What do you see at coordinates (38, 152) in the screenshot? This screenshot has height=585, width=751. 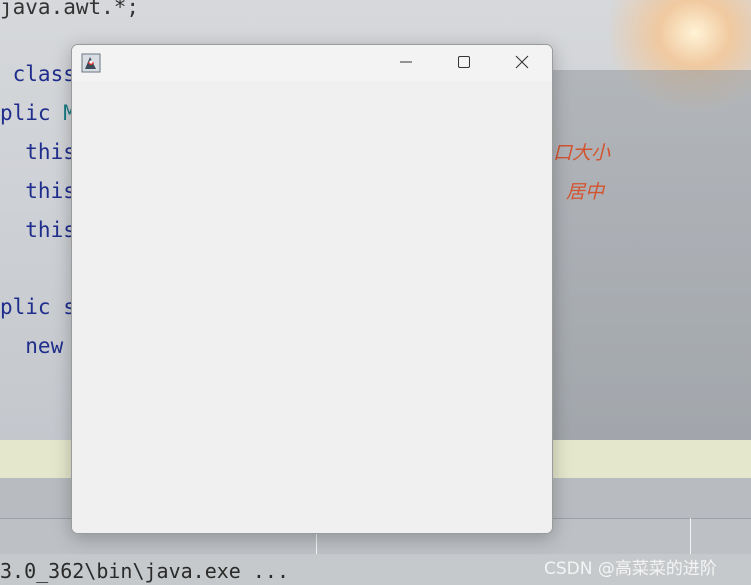 I see `code-line-this-1: this` at bounding box center [38, 152].